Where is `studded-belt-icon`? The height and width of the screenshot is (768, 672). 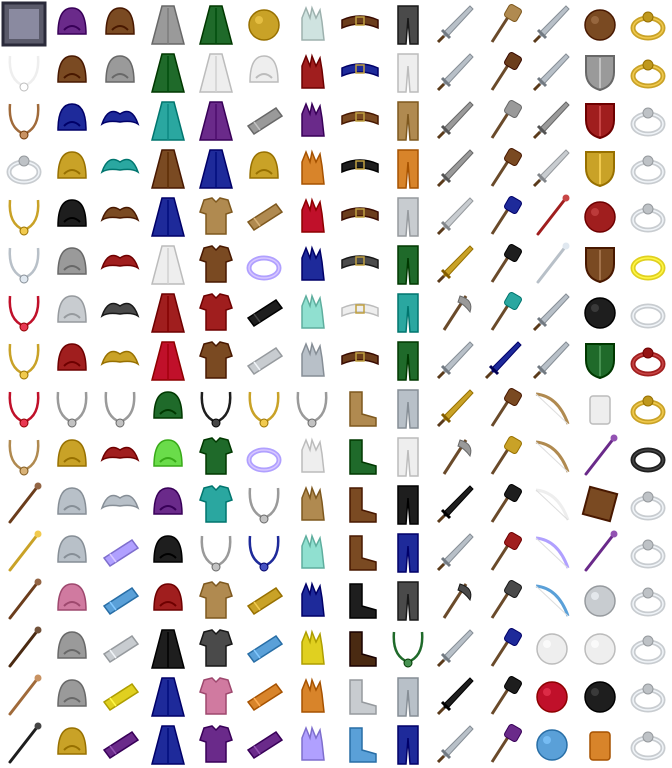 studded-belt-icon is located at coordinates (360, 360).